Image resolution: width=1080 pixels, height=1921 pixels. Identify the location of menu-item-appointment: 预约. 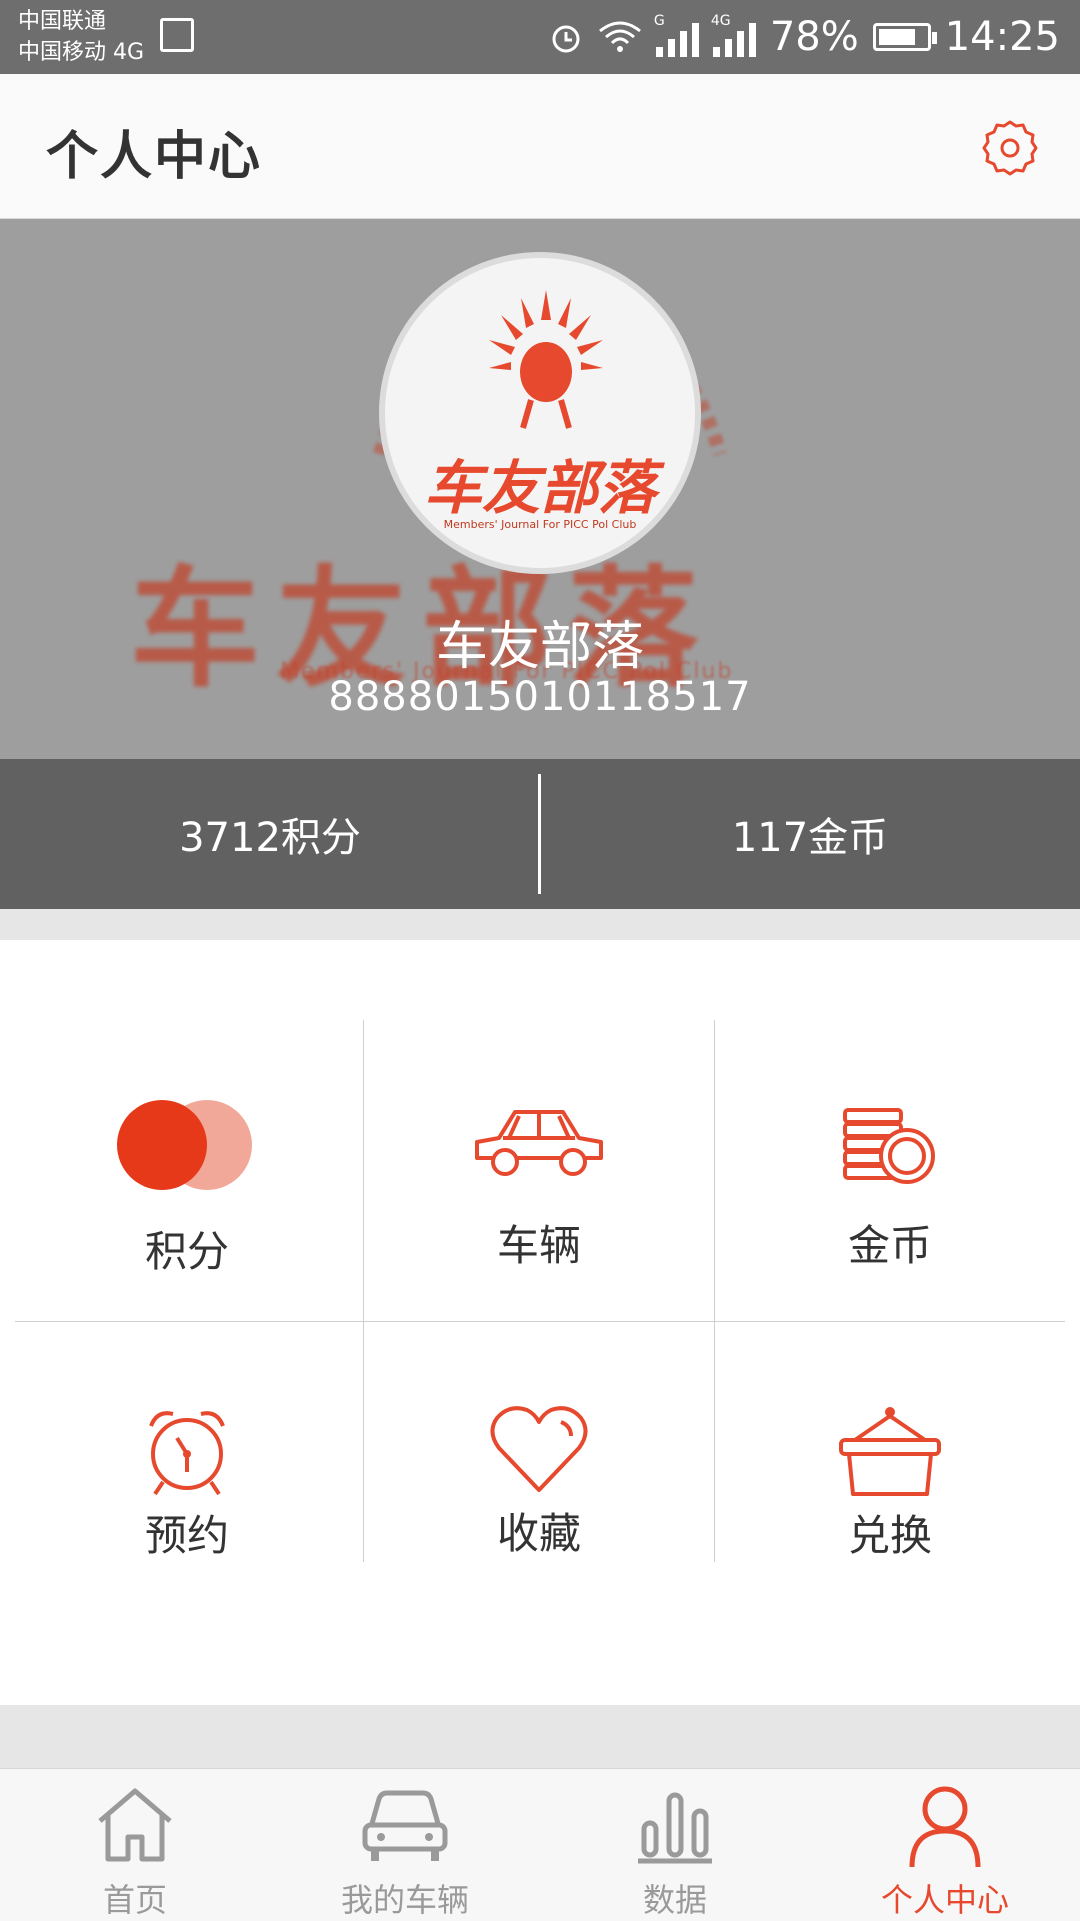
(187, 1472).